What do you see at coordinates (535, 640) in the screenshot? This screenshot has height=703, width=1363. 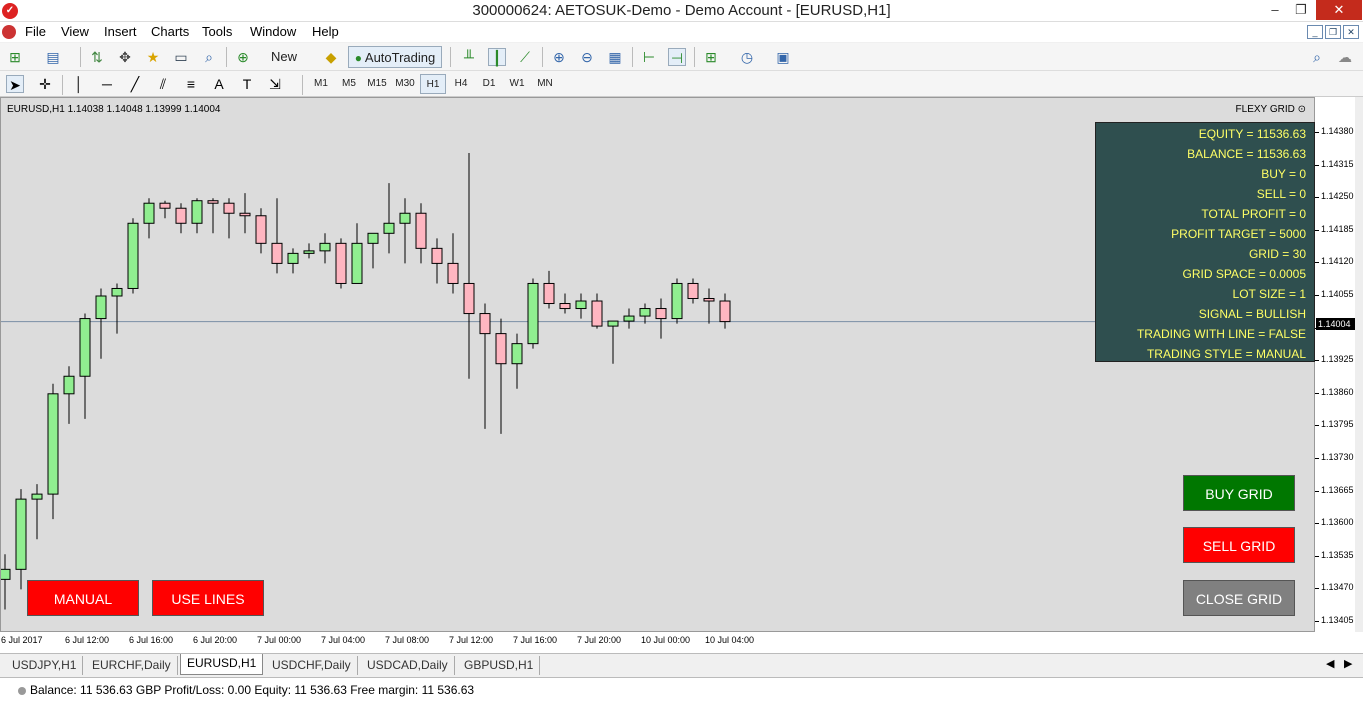 I see `x-tick-label: 7 Jul 16:00` at bounding box center [535, 640].